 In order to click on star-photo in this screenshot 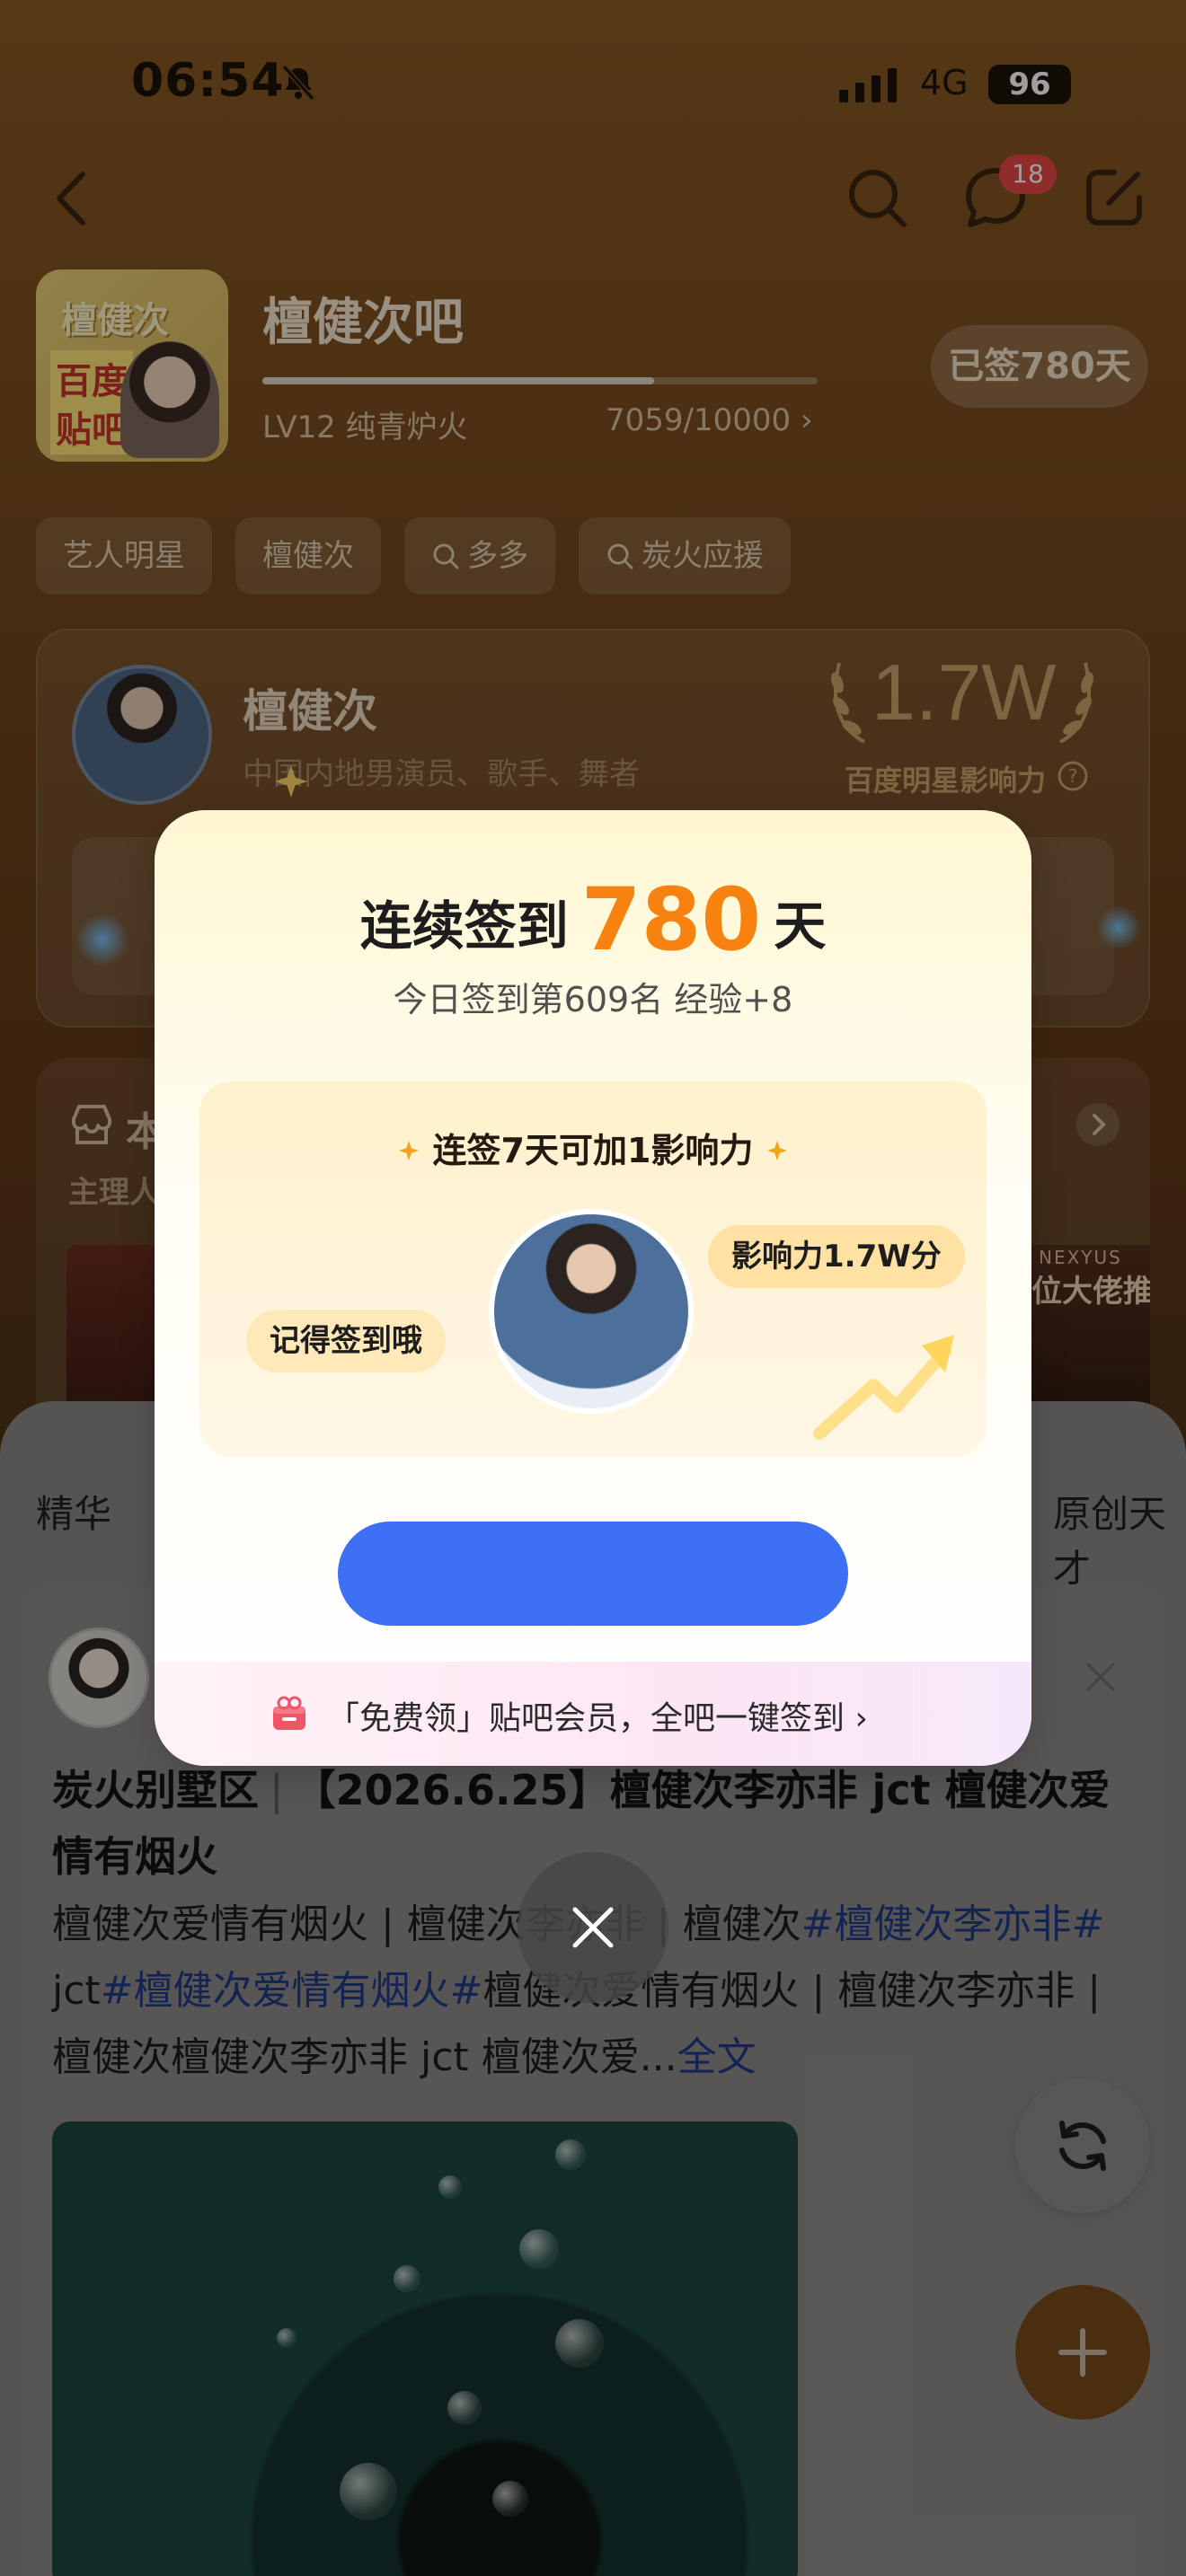, I will do `click(591, 1311)`.